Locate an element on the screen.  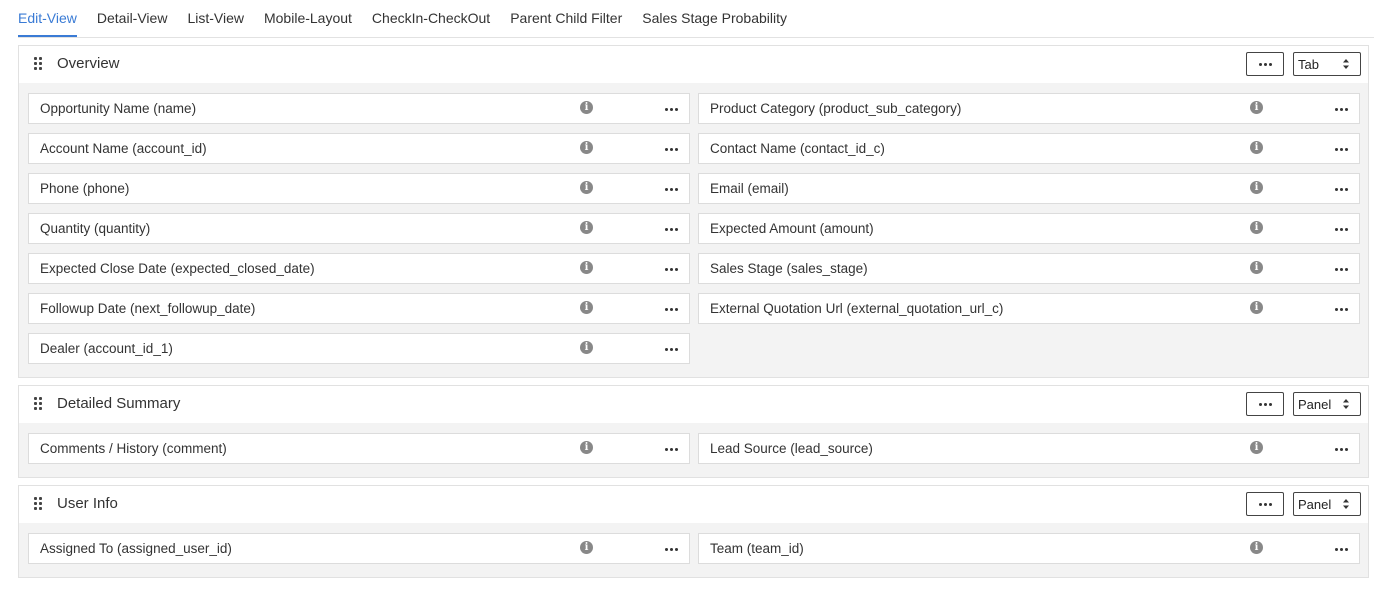
layout-field: Email (email) i is located at coordinates (1029, 188).